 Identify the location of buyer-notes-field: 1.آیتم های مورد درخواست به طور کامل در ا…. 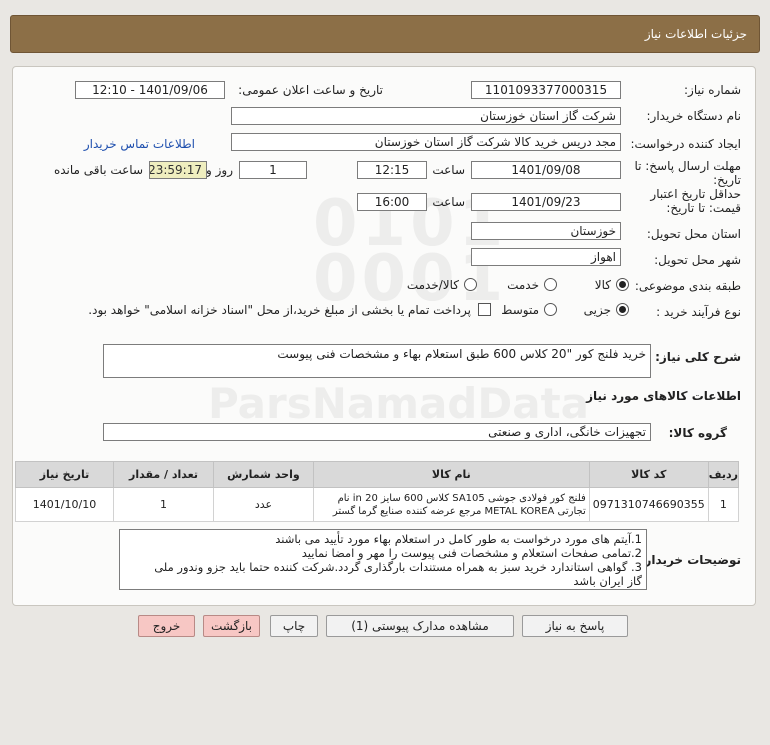
(383, 559).